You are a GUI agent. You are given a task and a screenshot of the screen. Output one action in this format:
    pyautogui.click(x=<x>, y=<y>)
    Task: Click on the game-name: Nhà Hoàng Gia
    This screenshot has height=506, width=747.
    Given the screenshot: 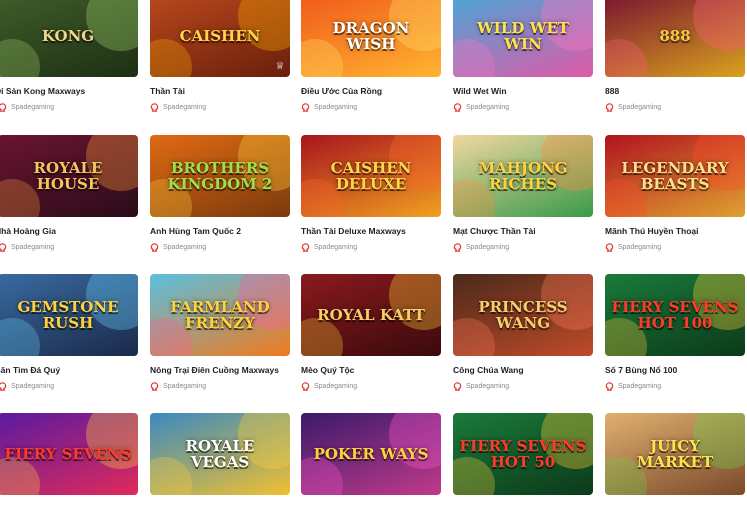 What is the action you would take?
    pyautogui.click(x=69, y=231)
    